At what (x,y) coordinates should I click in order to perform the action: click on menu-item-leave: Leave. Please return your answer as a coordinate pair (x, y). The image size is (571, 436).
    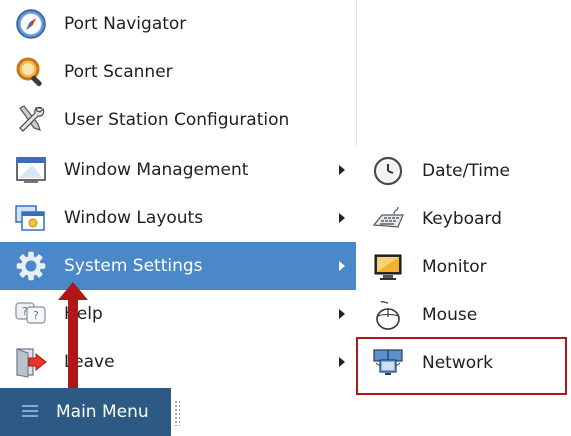
    Looking at the image, I should click on (178, 362).